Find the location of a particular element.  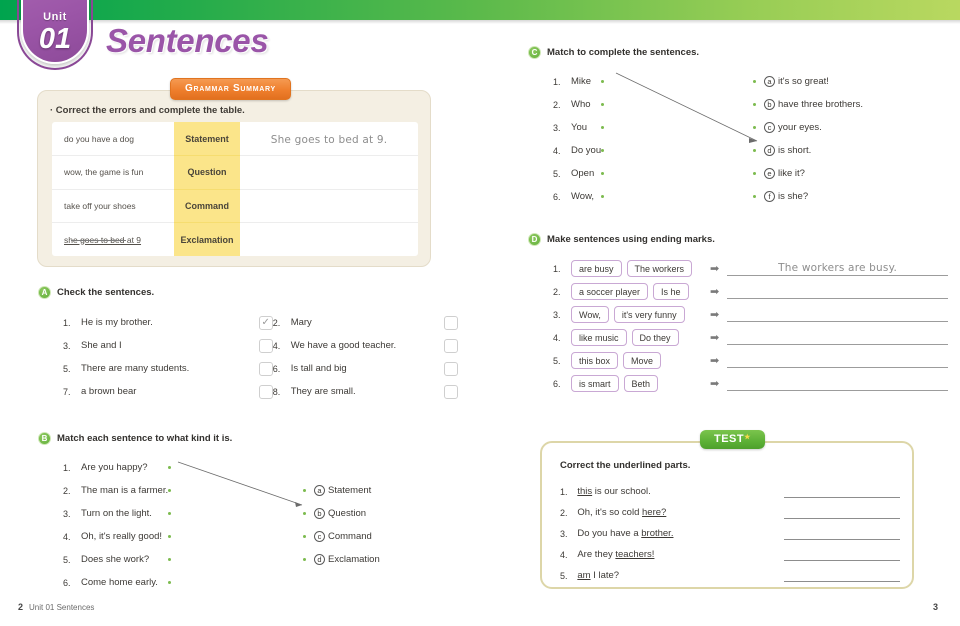

option-label: b Question is located at coordinates (340, 513).